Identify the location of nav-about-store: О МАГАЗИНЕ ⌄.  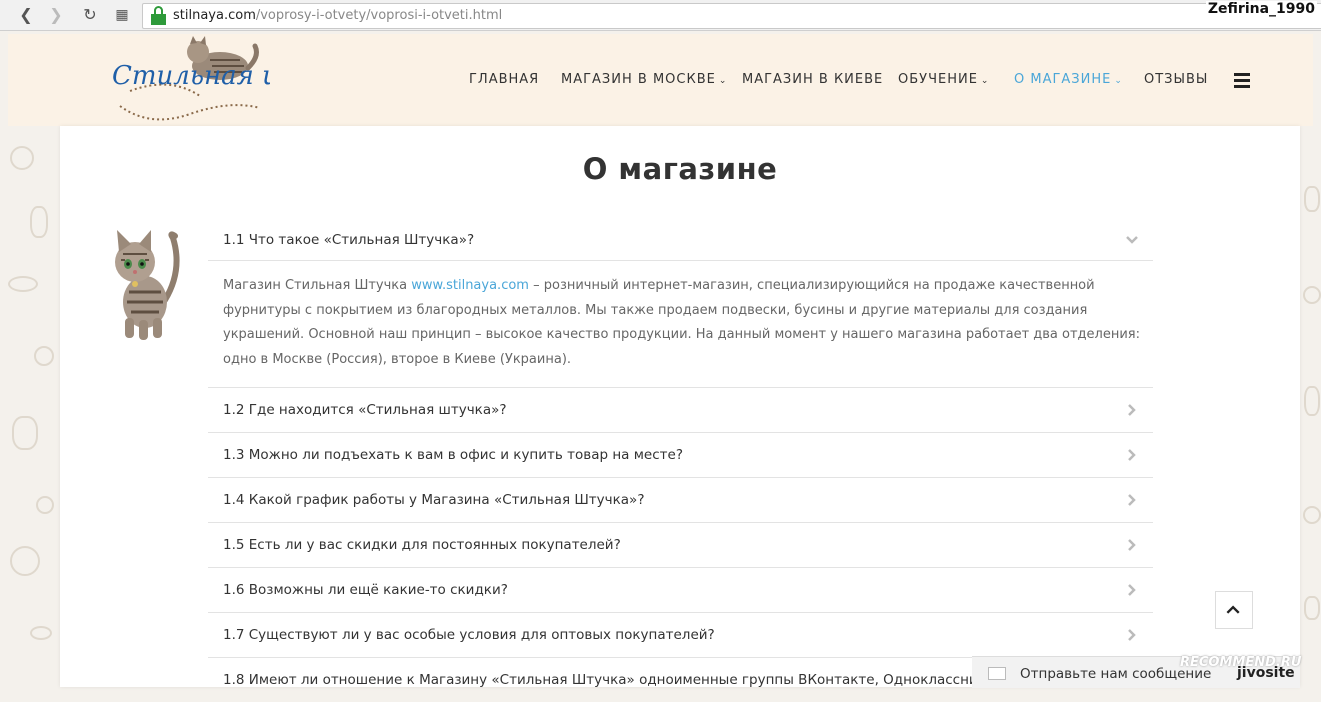
(1068, 79).